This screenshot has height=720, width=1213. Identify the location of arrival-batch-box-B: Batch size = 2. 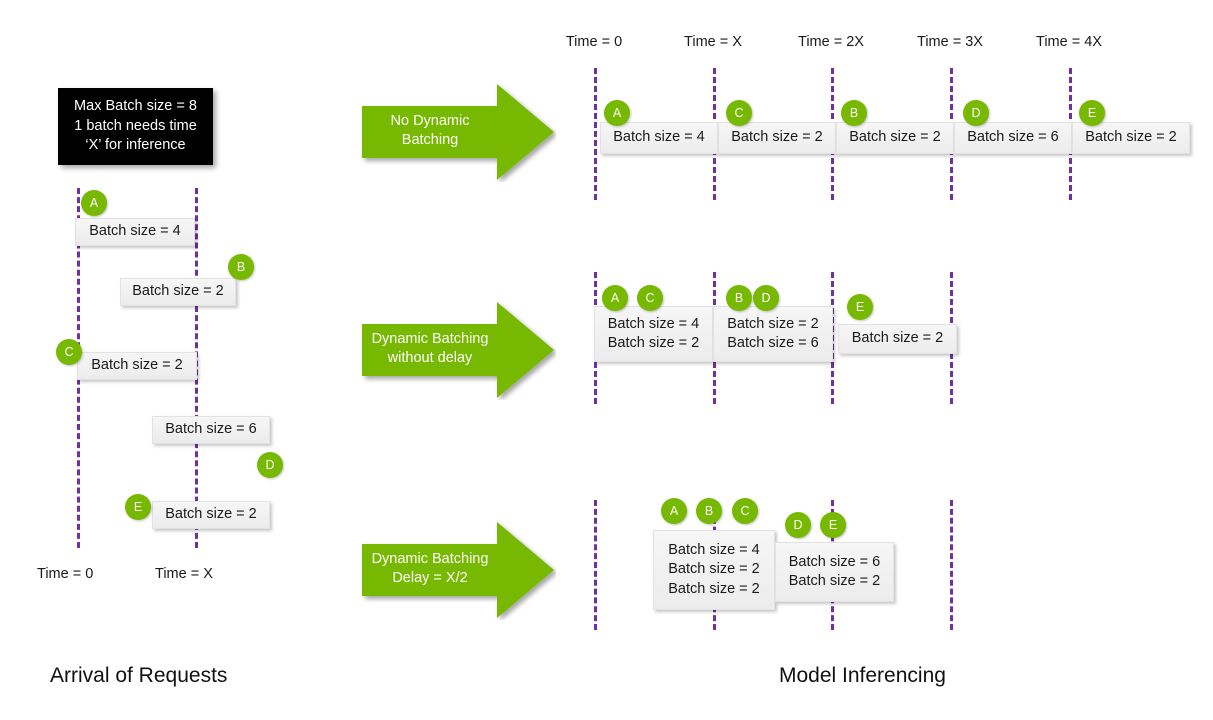
(178, 292).